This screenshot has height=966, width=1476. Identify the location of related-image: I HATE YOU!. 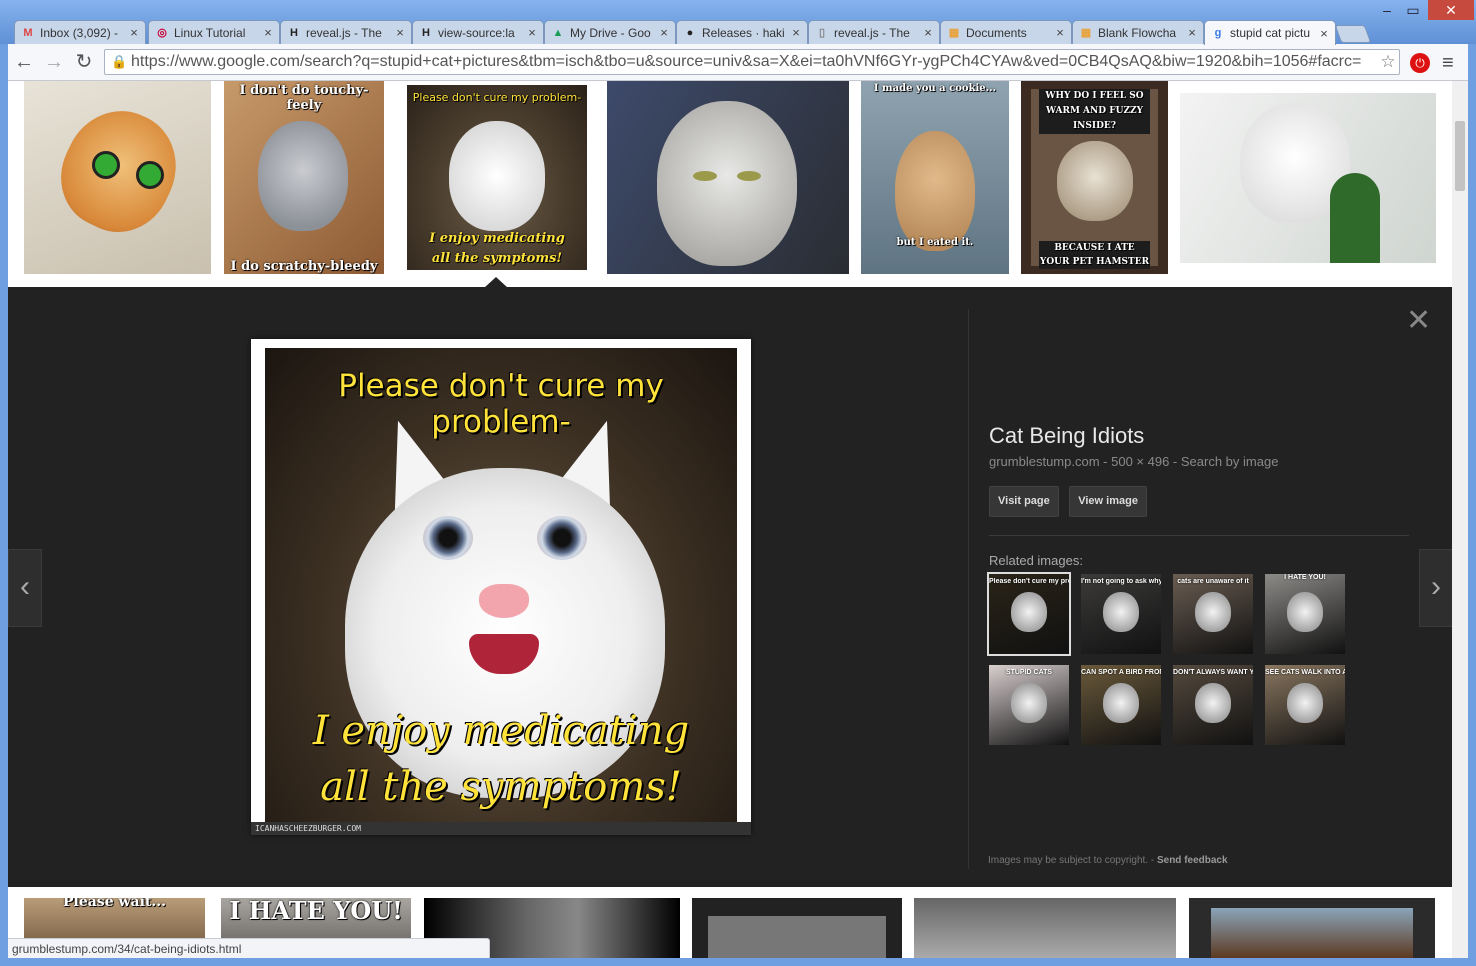
(1305, 614).